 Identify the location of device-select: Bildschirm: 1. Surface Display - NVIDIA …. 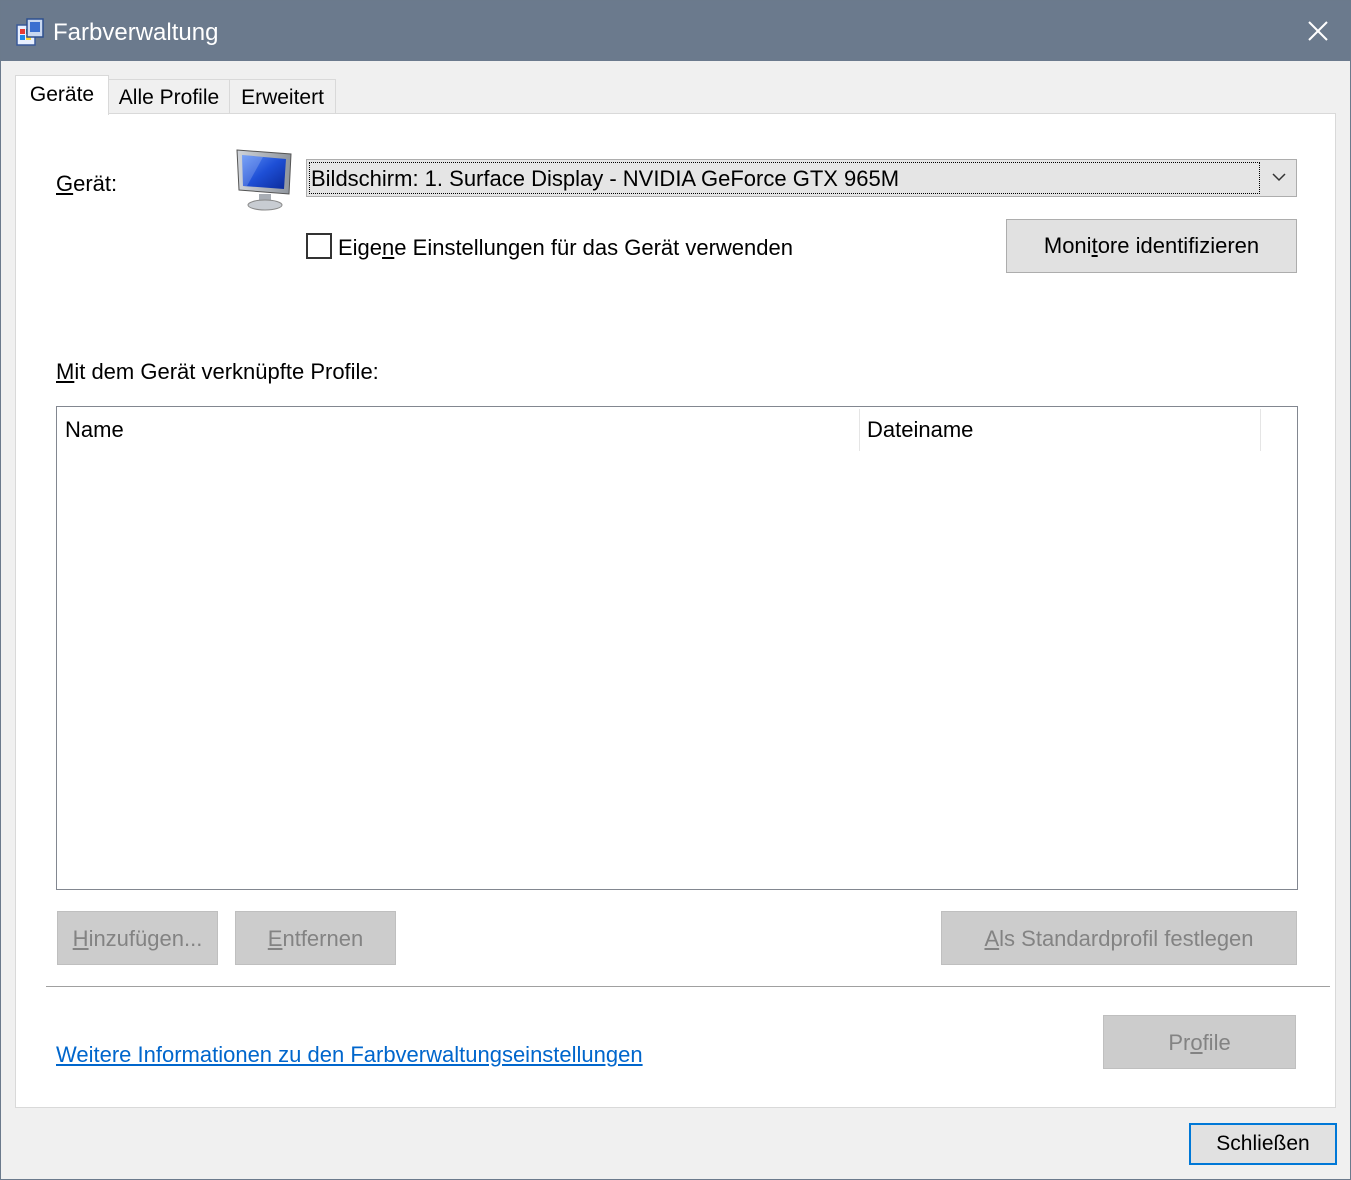
(801, 178).